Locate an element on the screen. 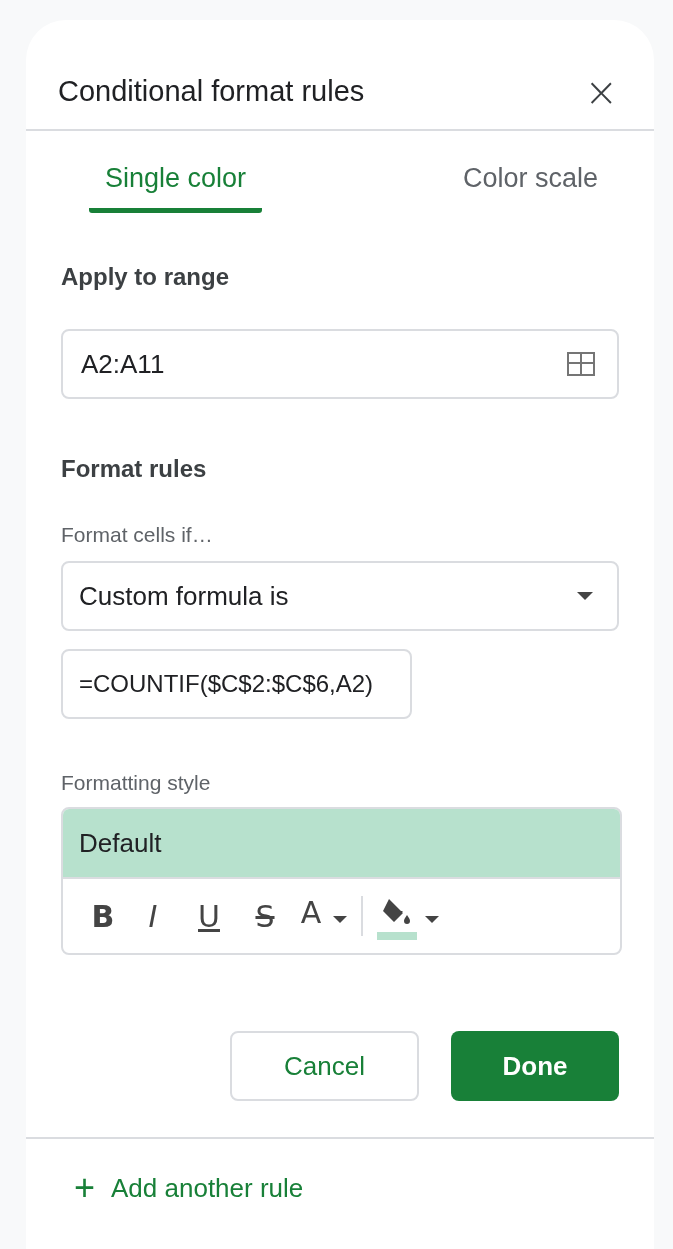 Image resolution: width=673 pixels, height=1249 pixels. underline-button: U is located at coordinates (209, 916).